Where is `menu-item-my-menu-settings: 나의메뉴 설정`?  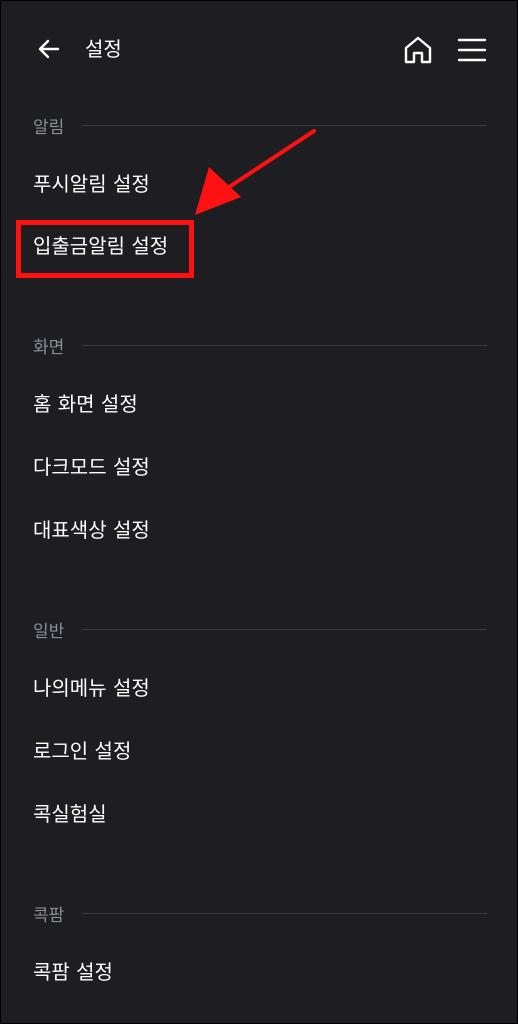
menu-item-my-menu-settings: 나의메뉴 설정 is located at coordinates (91, 688).